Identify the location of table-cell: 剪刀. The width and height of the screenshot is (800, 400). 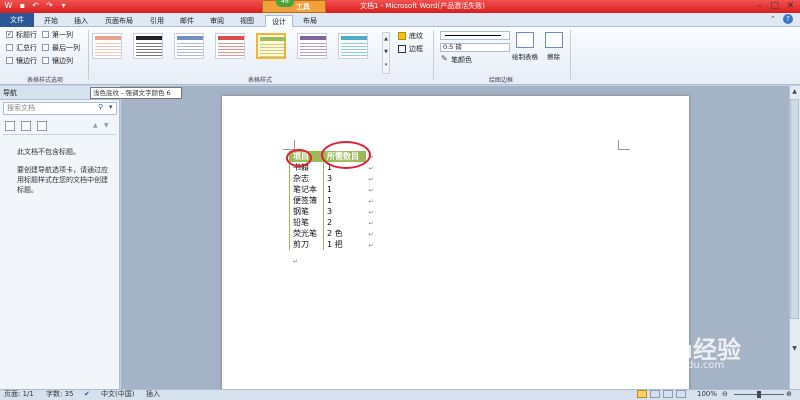
(306, 244).